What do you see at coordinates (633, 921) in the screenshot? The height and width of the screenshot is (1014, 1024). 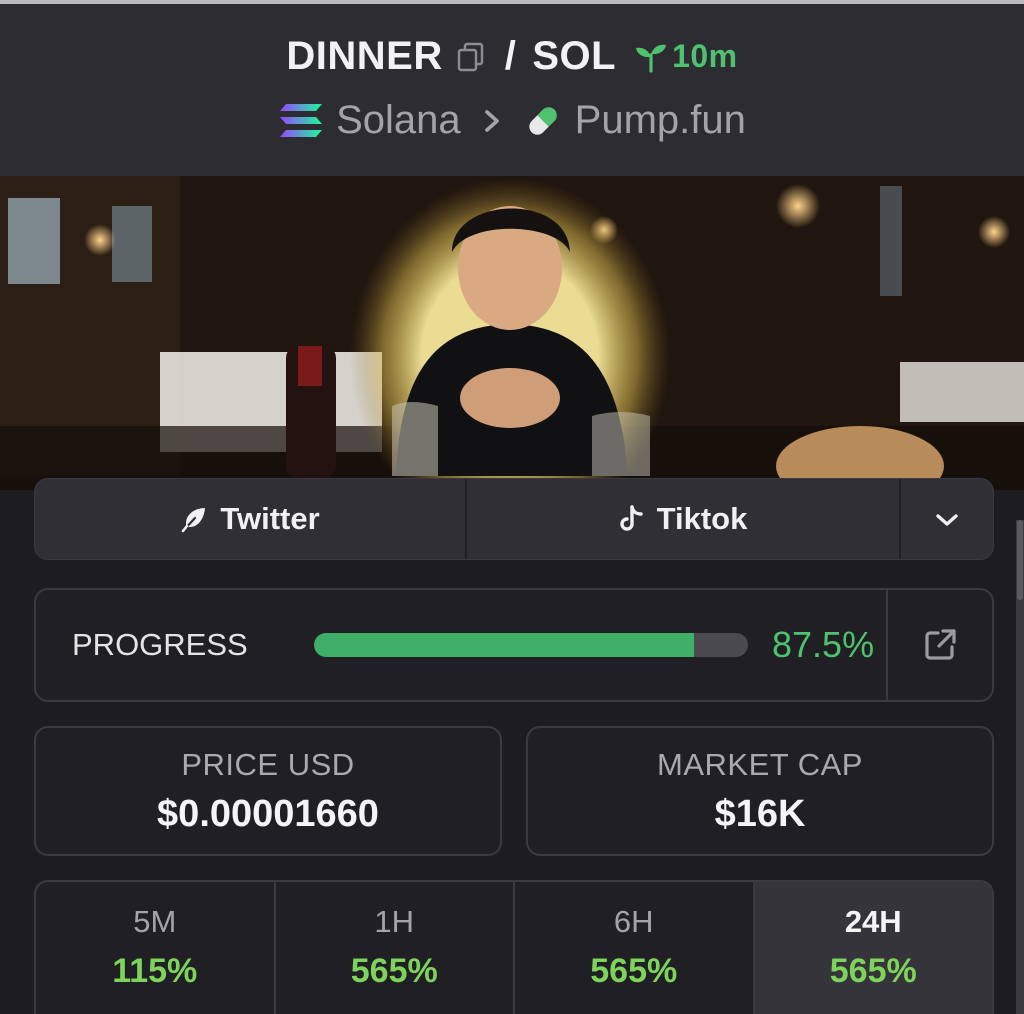 I see `period-label: 6H` at bounding box center [633, 921].